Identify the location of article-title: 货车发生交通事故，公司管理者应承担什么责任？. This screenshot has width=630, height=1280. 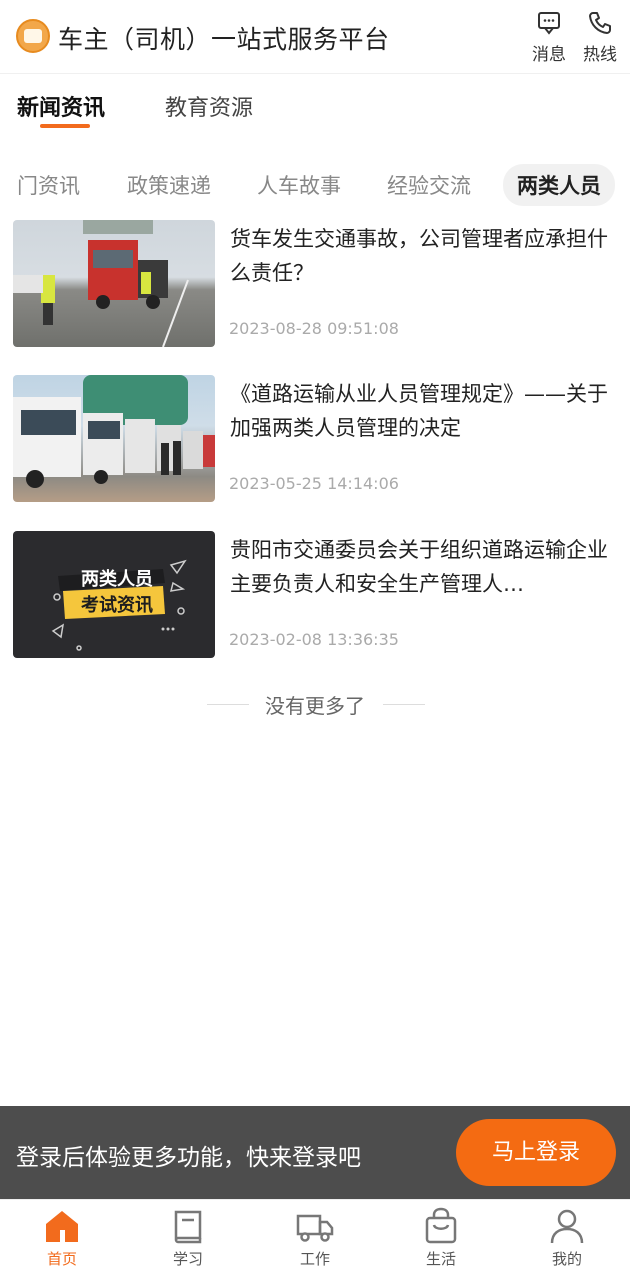
(419, 256).